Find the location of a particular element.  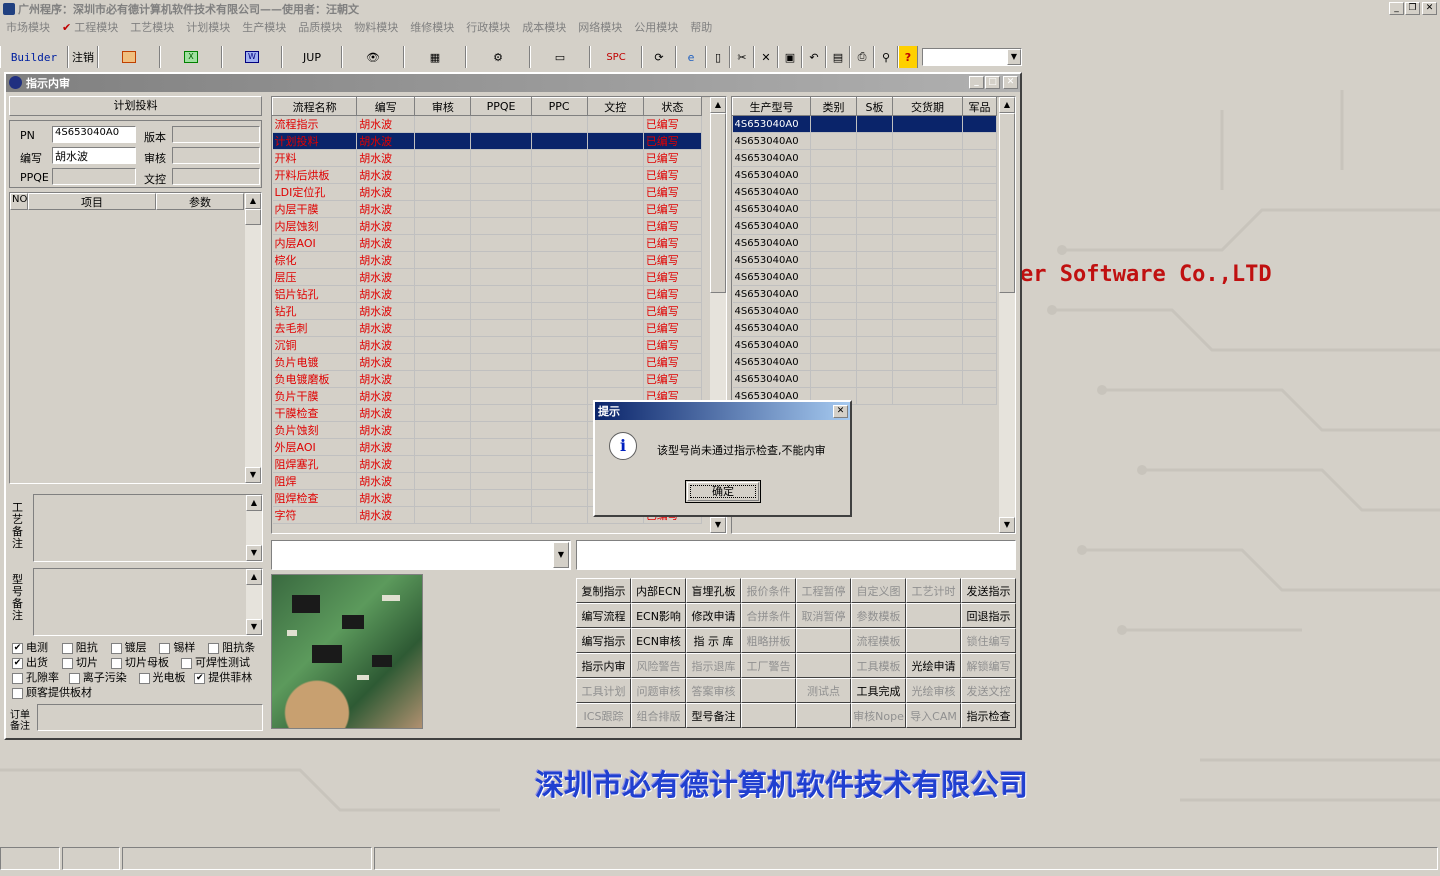

flow-name-cell: 阻焊 is located at coordinates (315, 481).